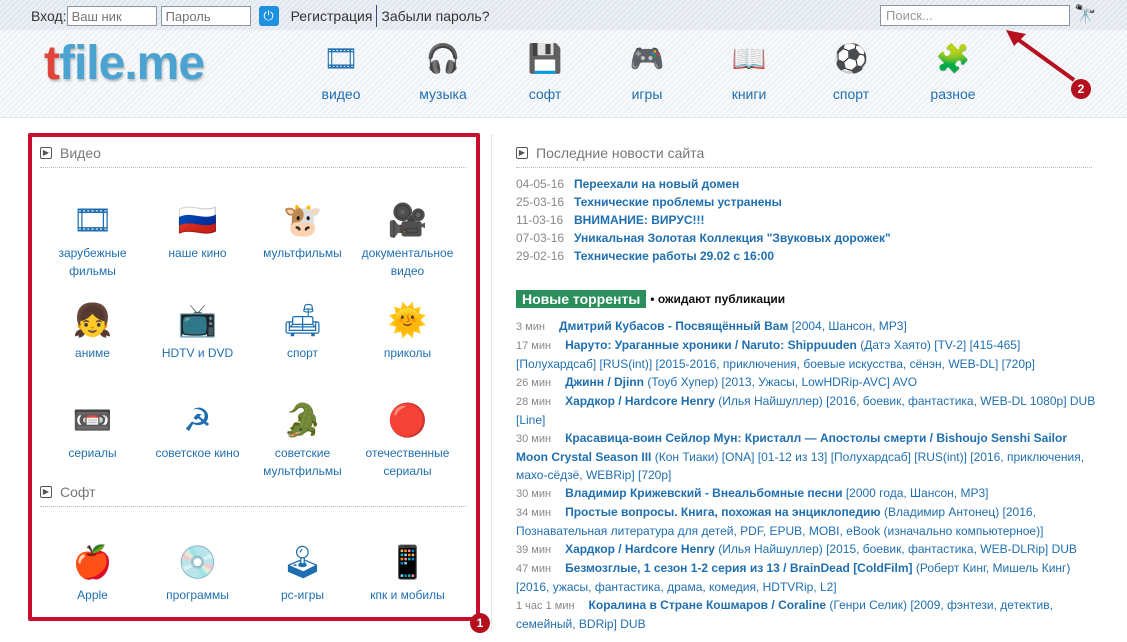  I want to click on annotation-arrow, so click(1041, 56).